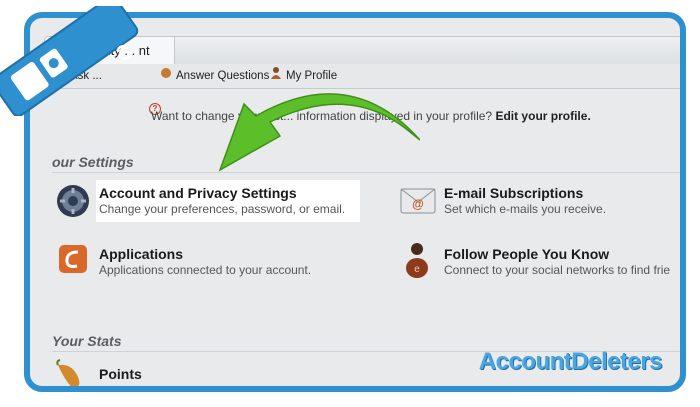 This screenshot has height=407, width=700. Describe the element at coordinates (175, 388) in the screenshot. I see `points-desc: See how you get your points` at that location.